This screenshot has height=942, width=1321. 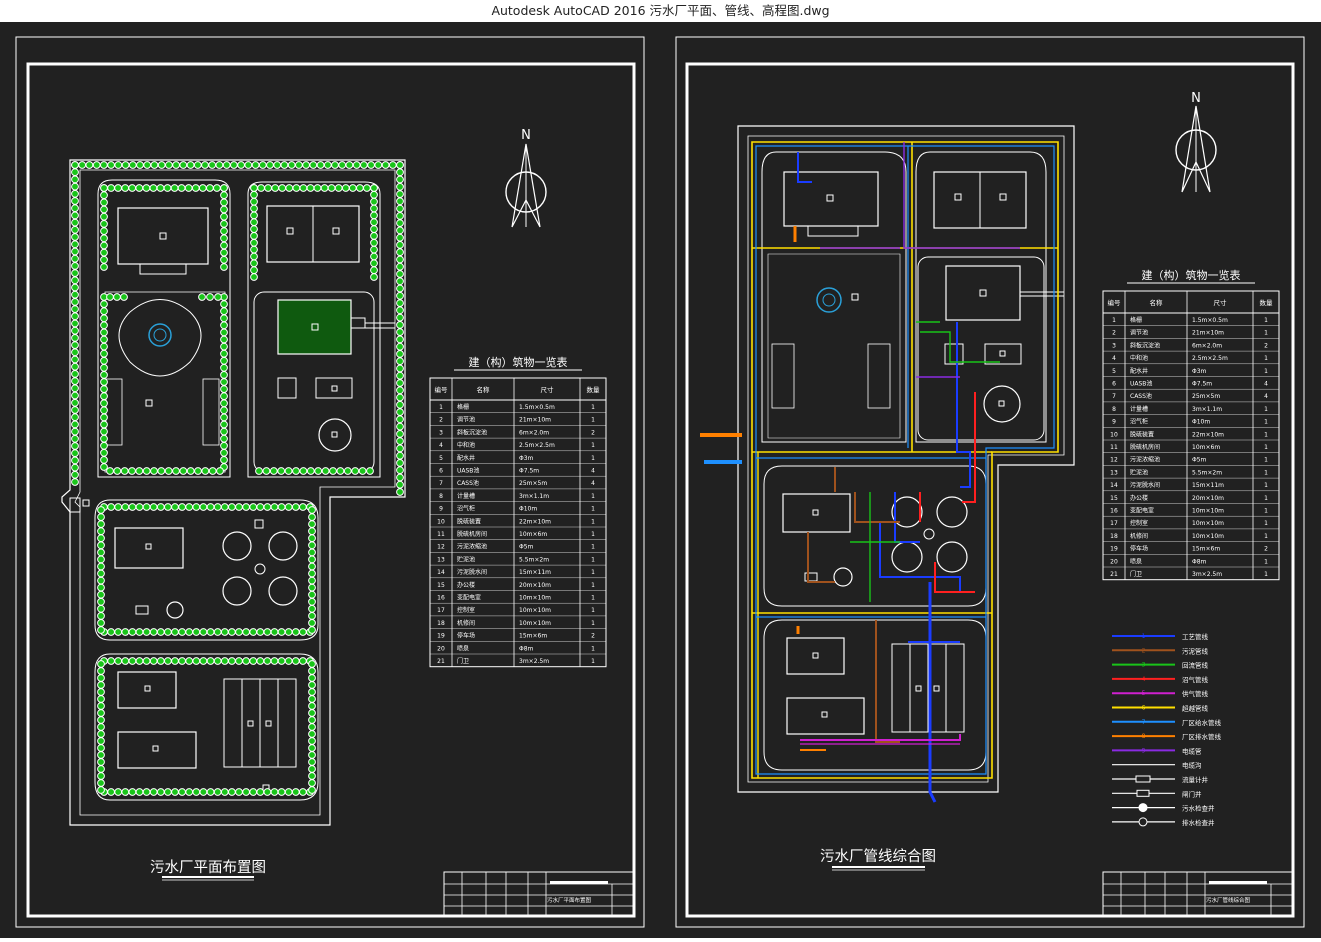 I want to click on table-cell: UASB池, so click(x=1141, y=384).